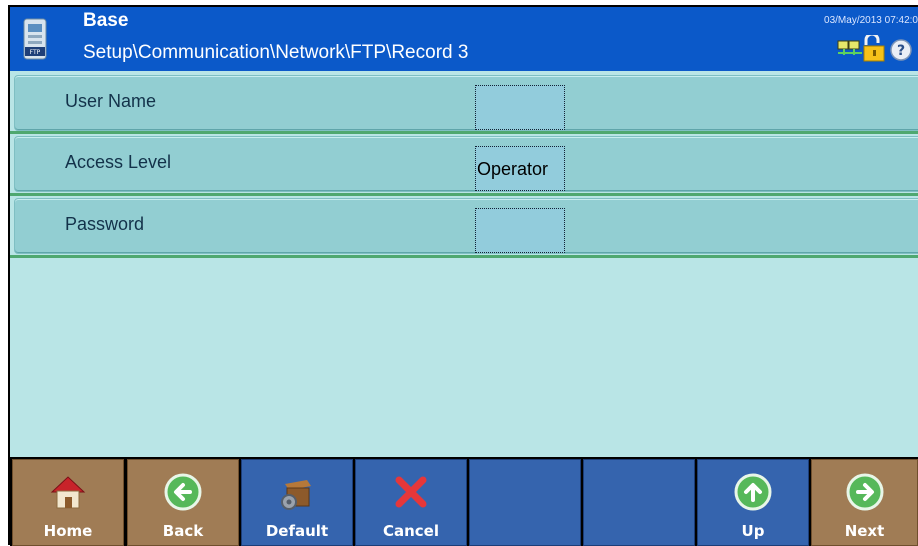 The width and height of the screenshot is (918, 546). Describe the element at coordinates (864, 531) in the screenshot. I see `next-label: Next` at that location.